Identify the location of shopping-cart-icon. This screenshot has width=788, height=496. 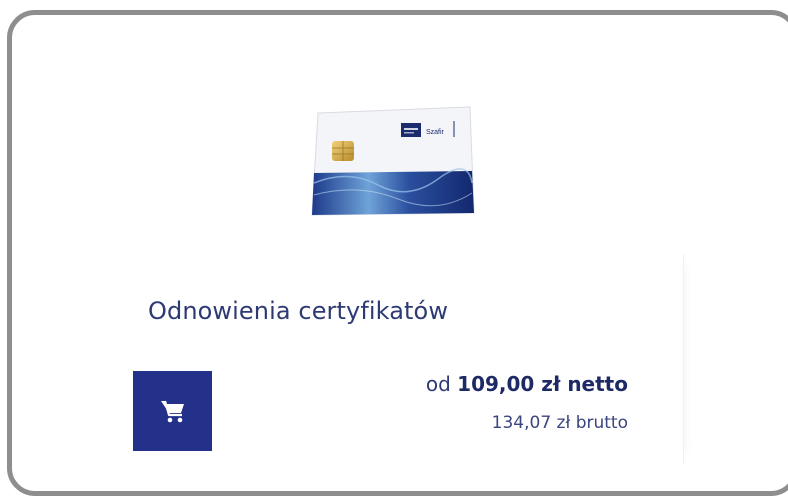
(172, 411).